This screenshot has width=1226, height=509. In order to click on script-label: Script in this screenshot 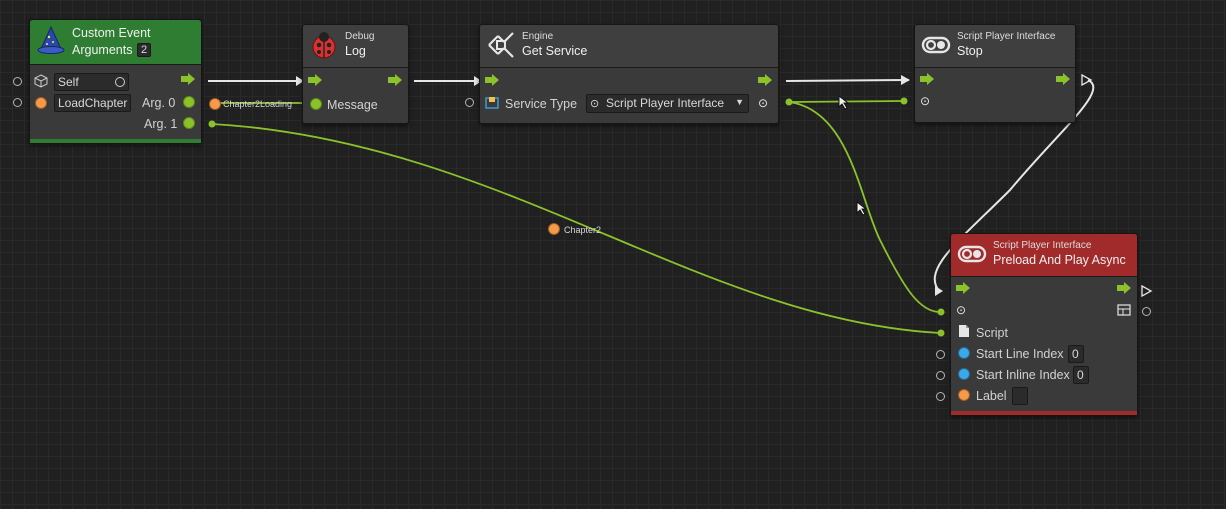, I will do `click(992, 333)`.